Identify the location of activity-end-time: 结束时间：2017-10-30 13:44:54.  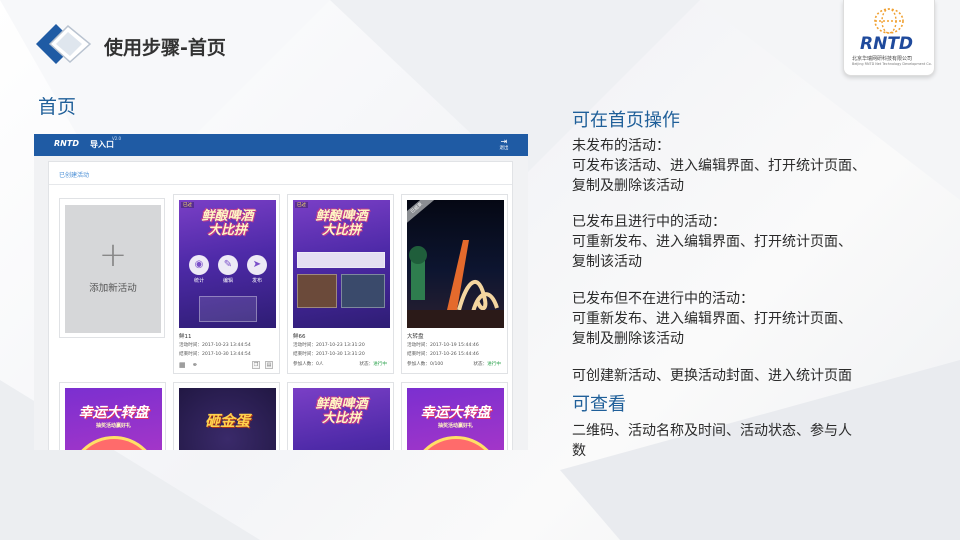
(215, 354).